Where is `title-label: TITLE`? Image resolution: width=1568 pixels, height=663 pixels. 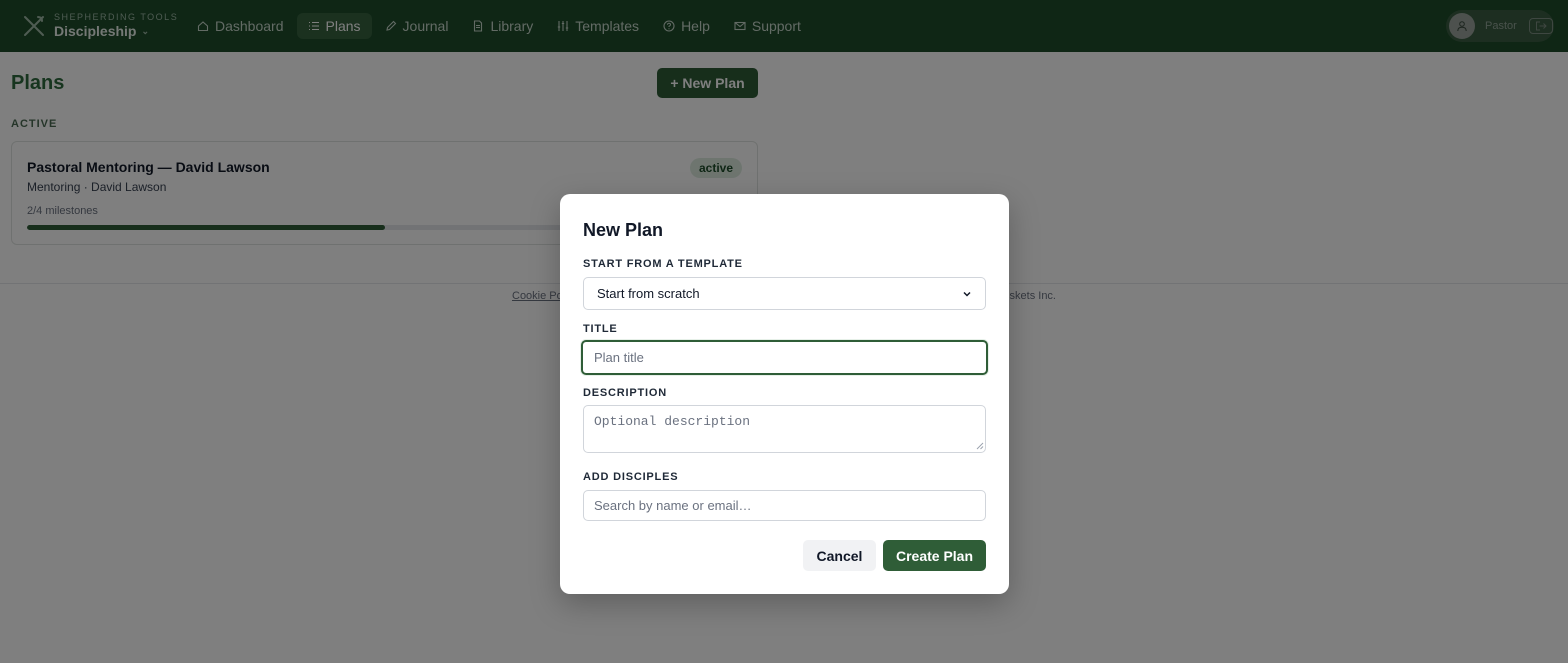
title-label: TITLE is located at coordinates (600, 329).